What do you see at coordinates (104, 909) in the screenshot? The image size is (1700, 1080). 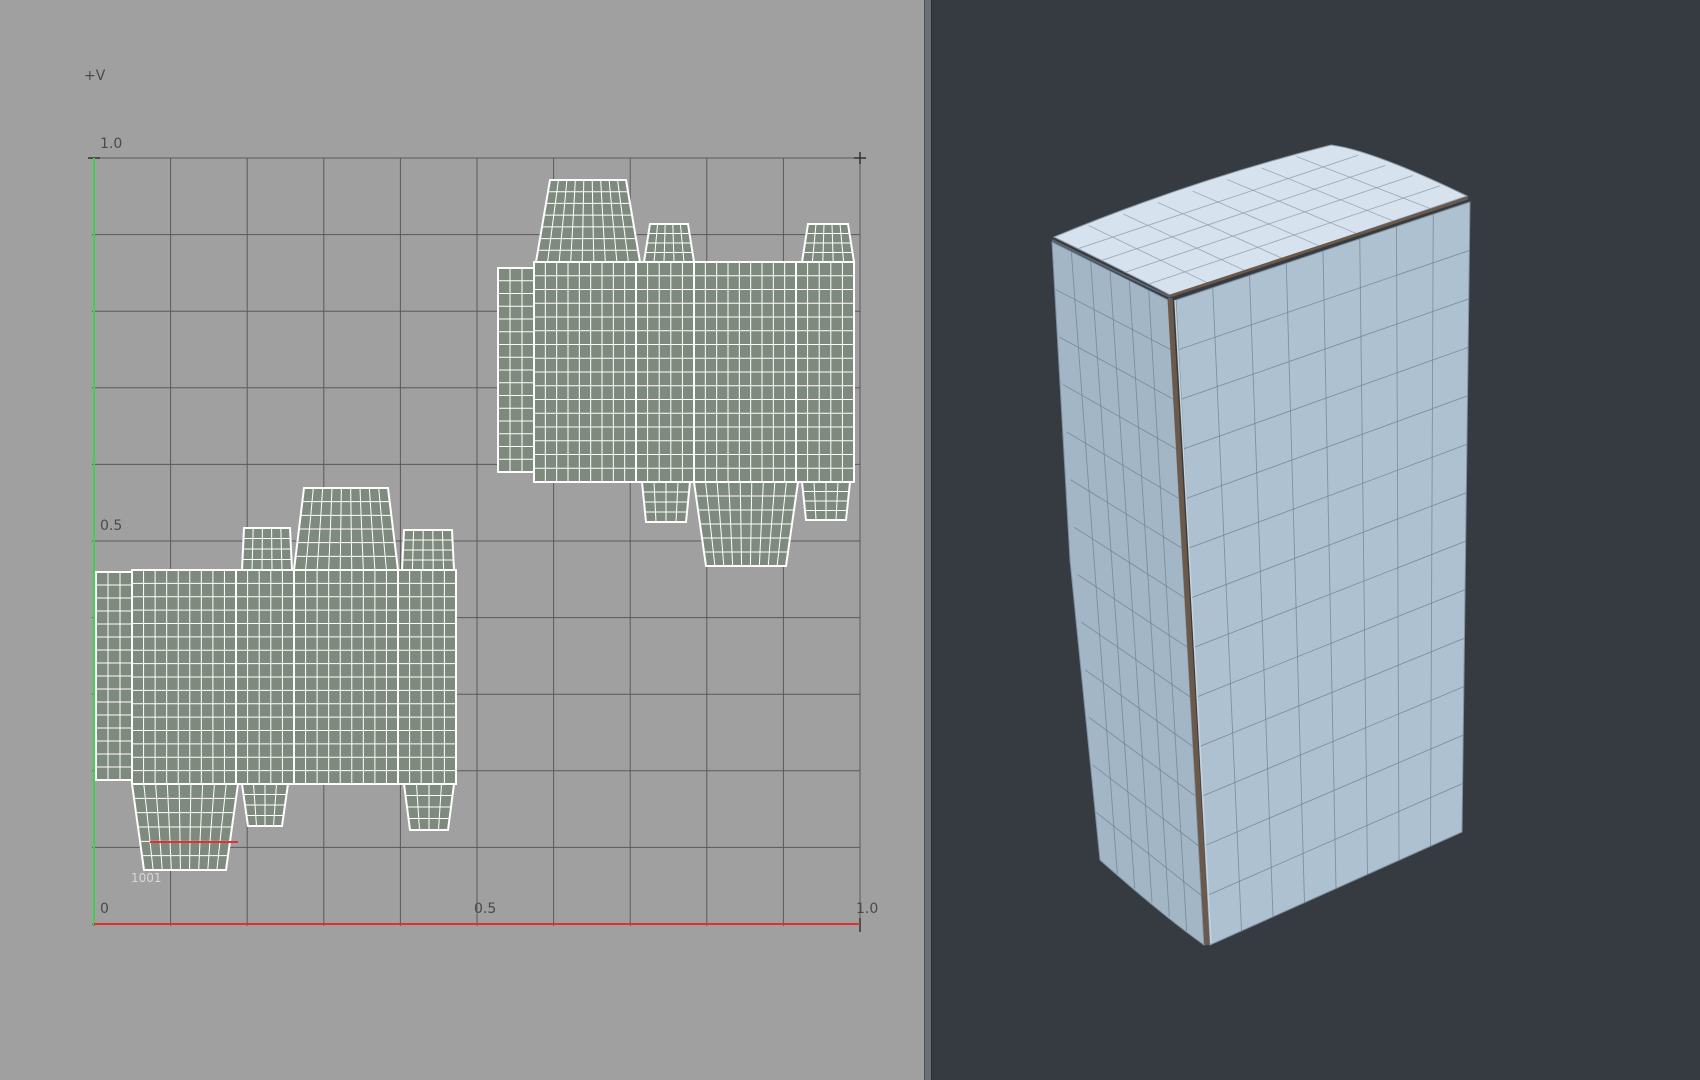 I see `u-tick-label-0: 0` at bounding box center [104, 909].